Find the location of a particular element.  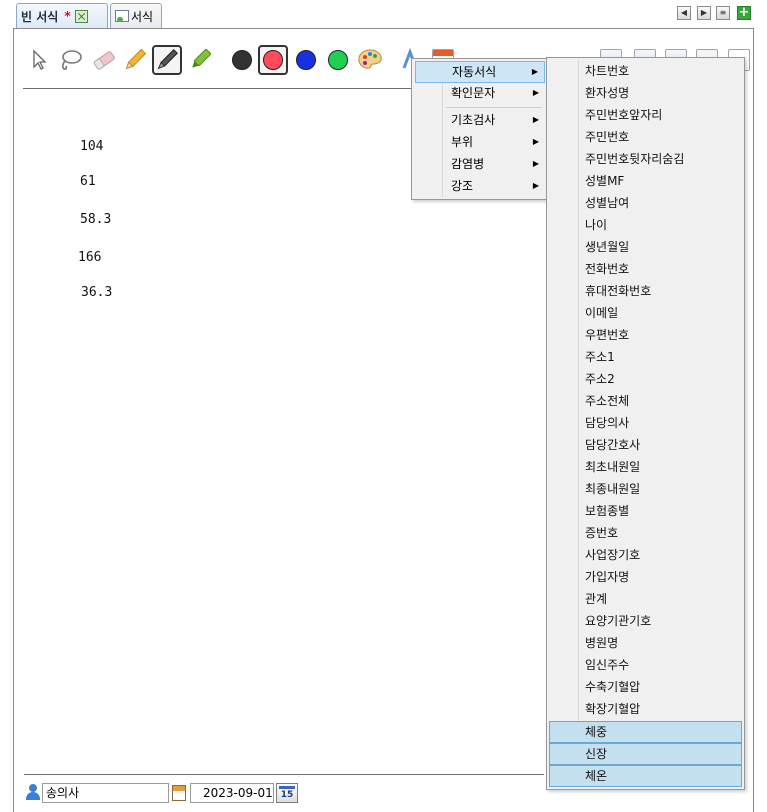

submenu-item: 성별남여 is located at coordinates (645, 203).